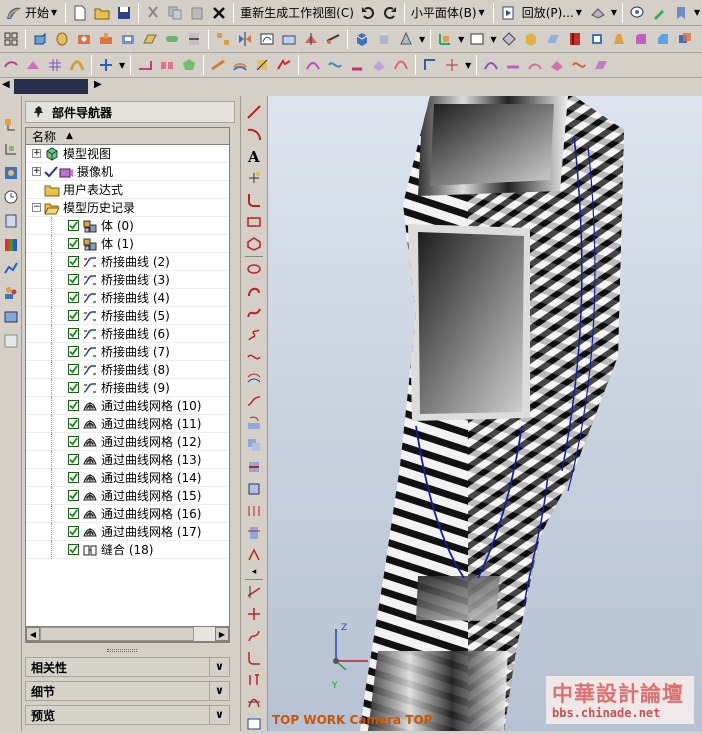 Image resolution: width=702 pixels, height=734 pixels. I want to click on bridge-surface-icon, so click(167, 65).